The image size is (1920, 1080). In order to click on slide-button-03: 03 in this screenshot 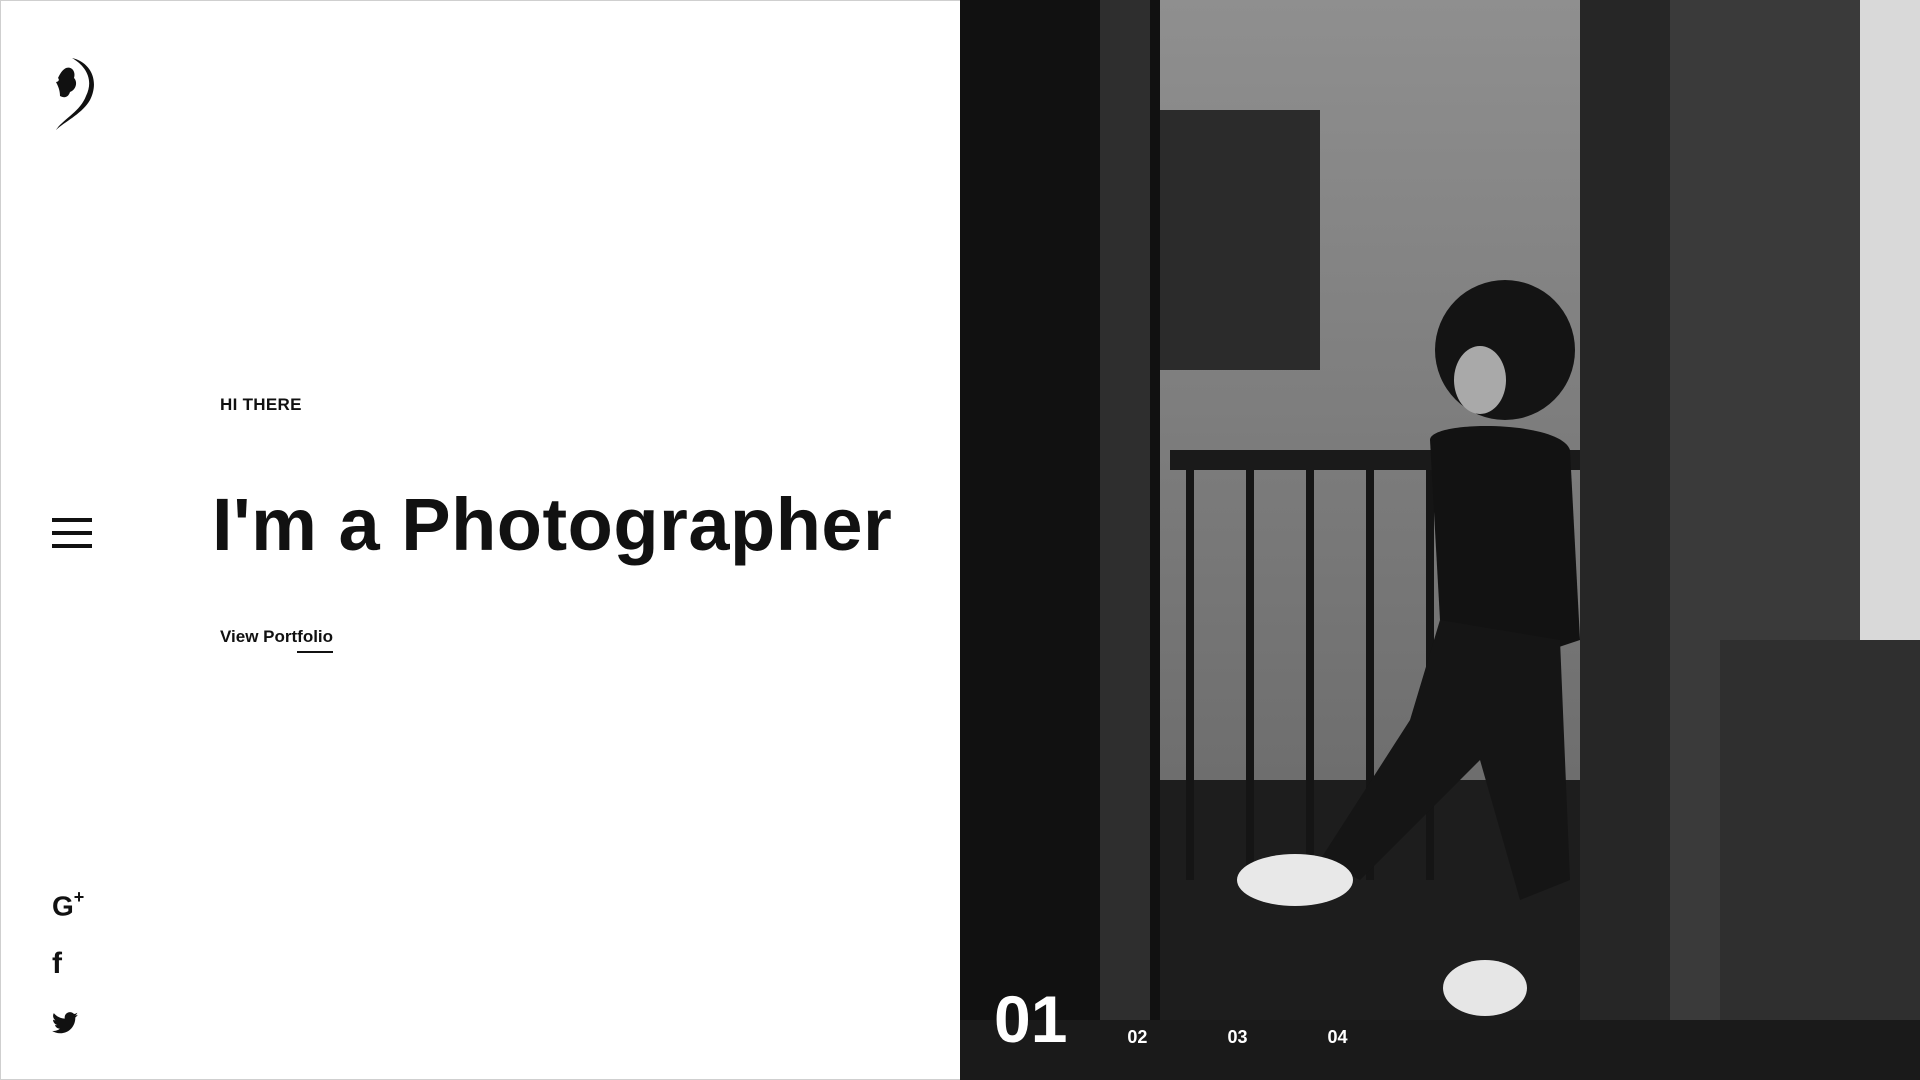, I will do `click(1237, 1037)`.